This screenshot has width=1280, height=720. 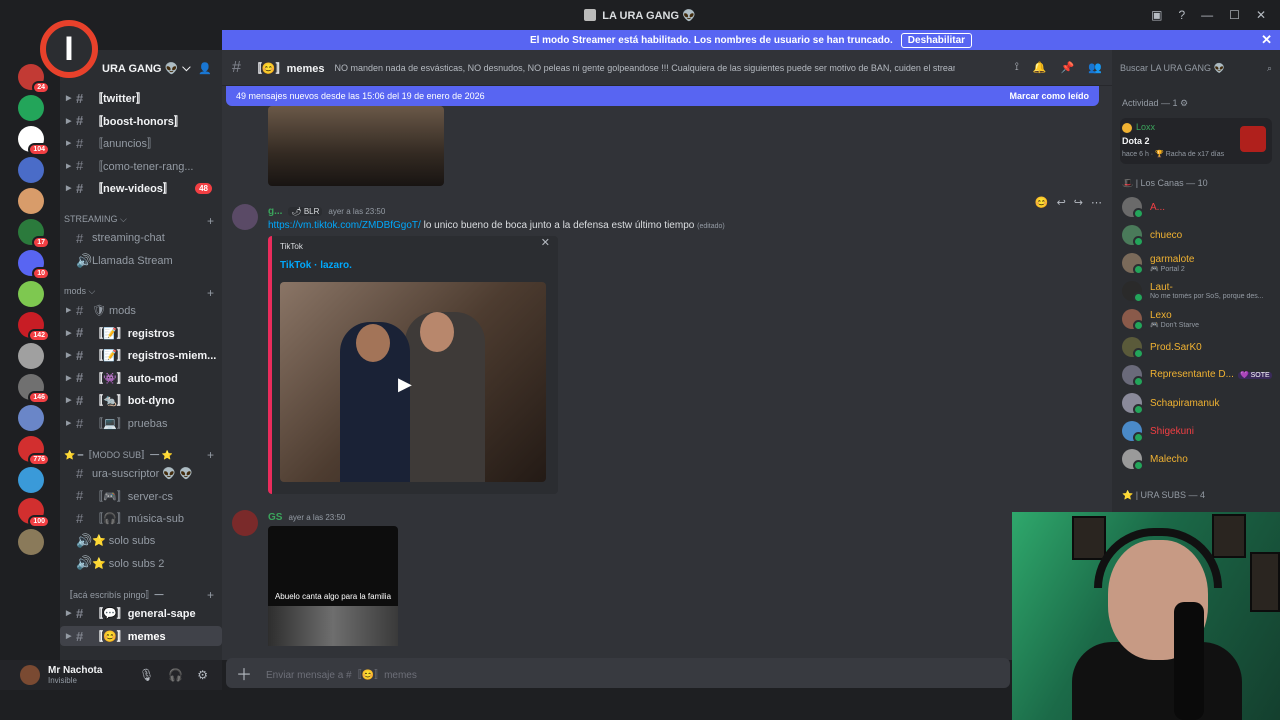 What do you see at coordinates (141, 188) in the screenshot?
I see `channel-item: ▶ # 〚new-videos〛 48` at bounding box center [141, 188].